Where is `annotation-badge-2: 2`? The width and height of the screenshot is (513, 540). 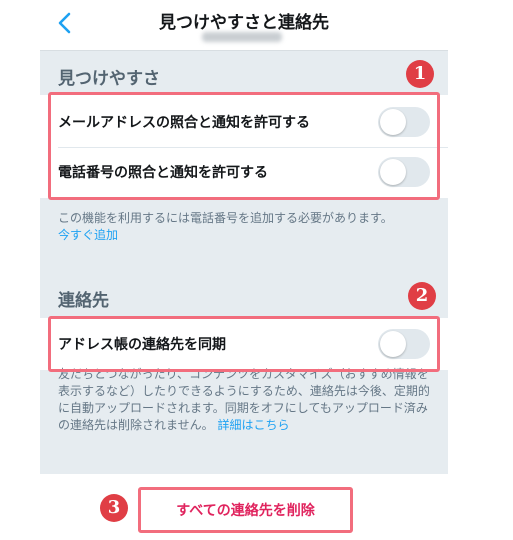 annotation-badge-2: 2 is located at coordinates (422, 296).